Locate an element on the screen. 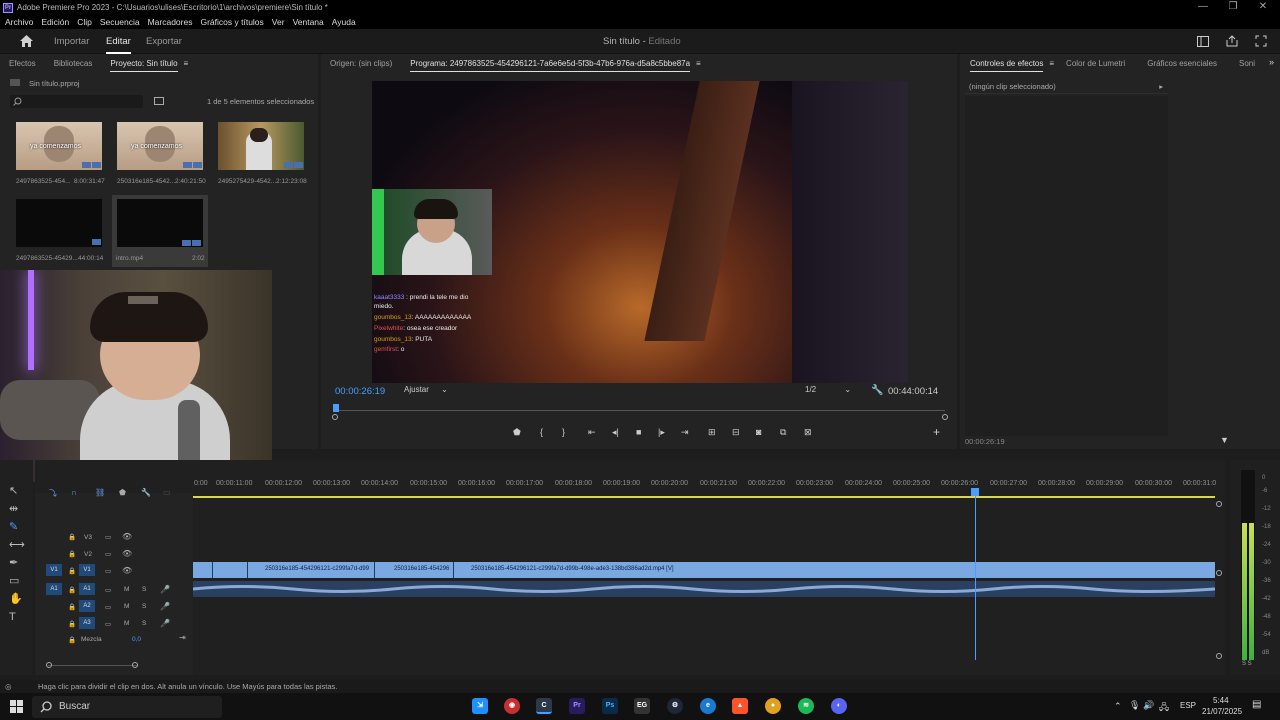 This screenshot has height=720, width=1280. share-icon is located at coordinates (1232, 41).